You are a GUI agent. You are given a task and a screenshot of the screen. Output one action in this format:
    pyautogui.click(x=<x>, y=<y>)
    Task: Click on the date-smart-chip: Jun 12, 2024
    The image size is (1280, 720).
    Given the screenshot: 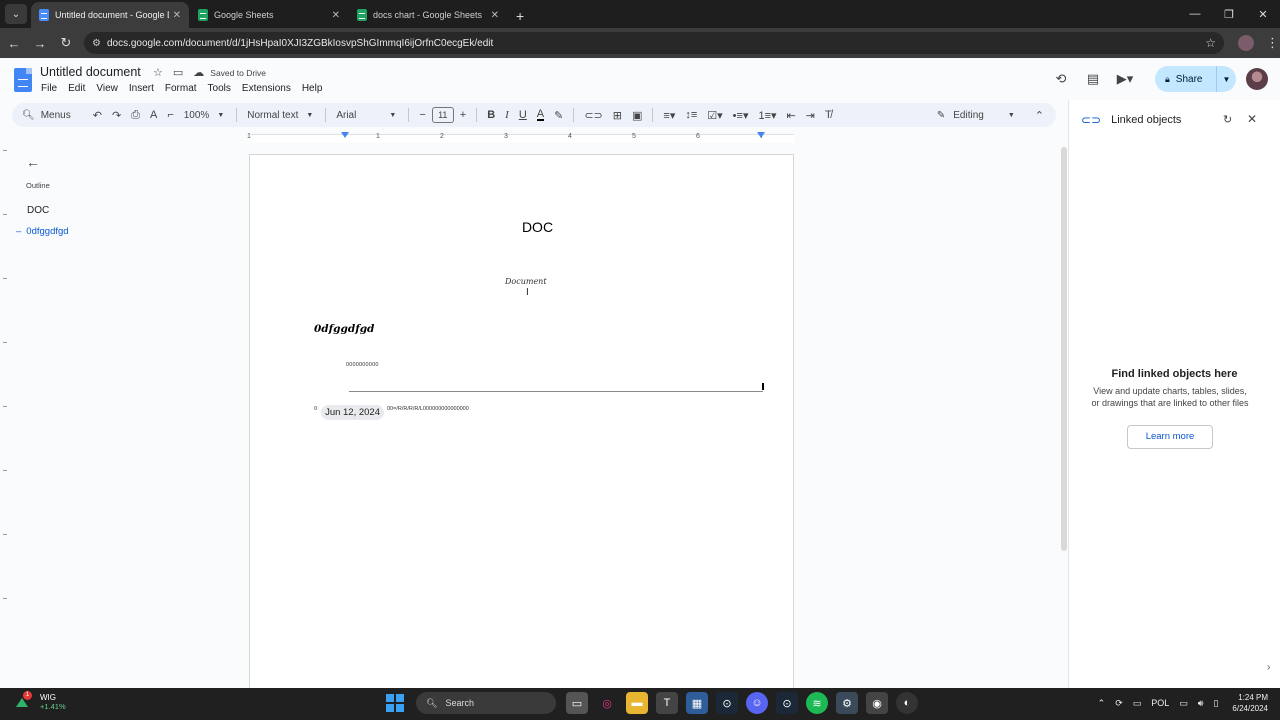 What is the action you would take?
    pyautogui.click(x=352, y=412)
    